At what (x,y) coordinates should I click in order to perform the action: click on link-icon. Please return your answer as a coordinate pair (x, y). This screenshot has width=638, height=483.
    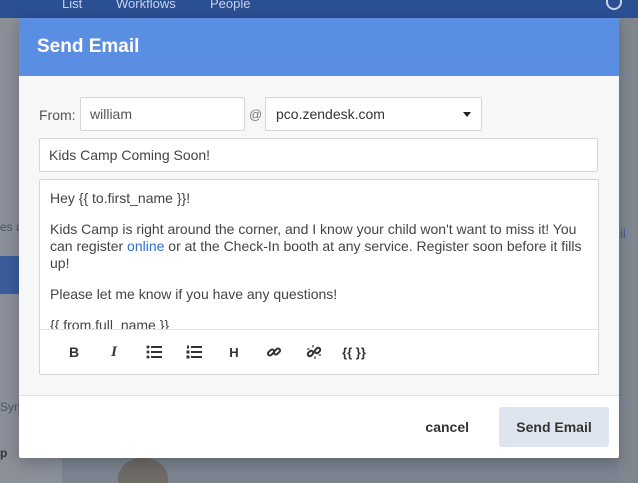
    Looking at the image, I should click on (274, 352).